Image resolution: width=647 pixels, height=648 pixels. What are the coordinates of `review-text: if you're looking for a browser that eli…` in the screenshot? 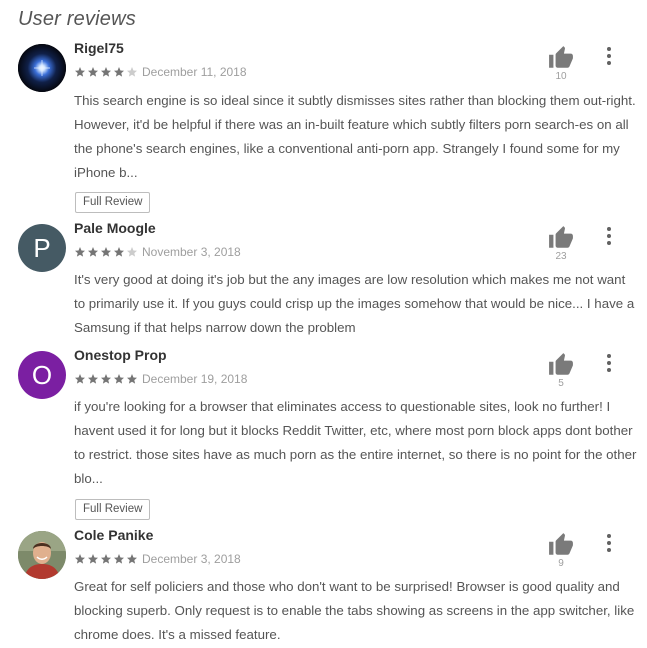 It's located at (355, 442).